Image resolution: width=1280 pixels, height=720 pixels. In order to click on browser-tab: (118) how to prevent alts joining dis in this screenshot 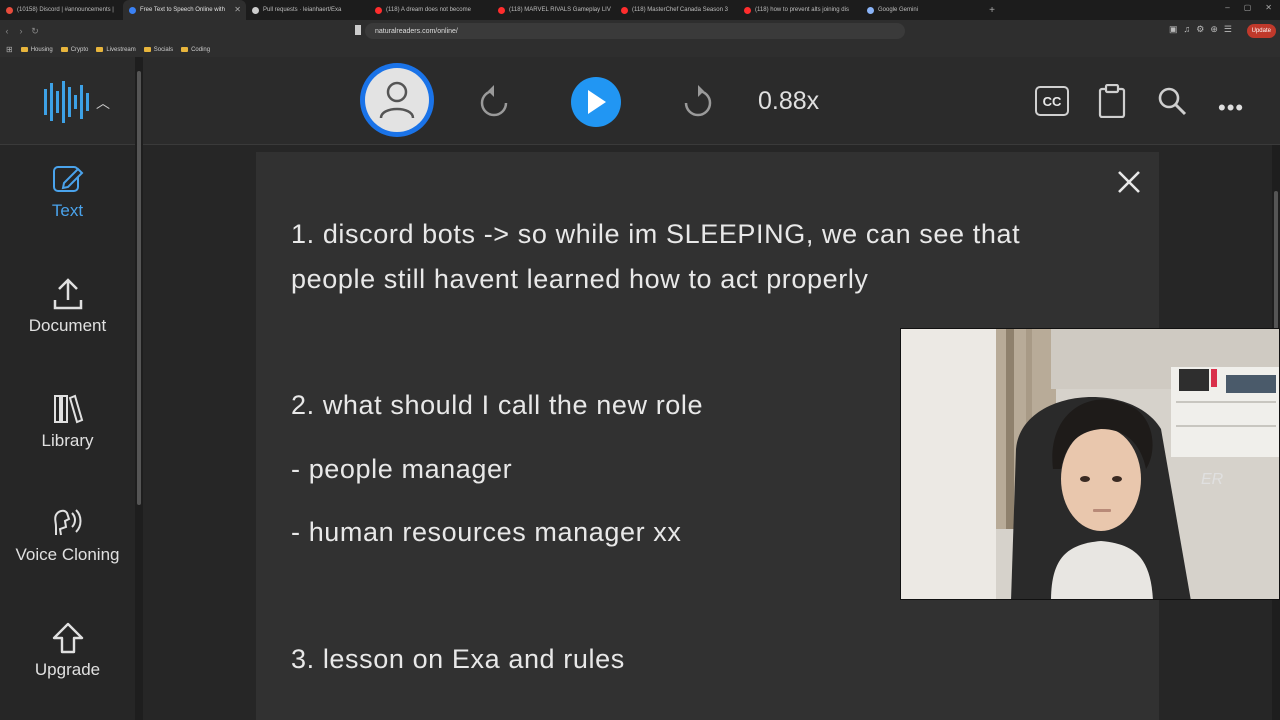, I will do `click(799, 10)`.